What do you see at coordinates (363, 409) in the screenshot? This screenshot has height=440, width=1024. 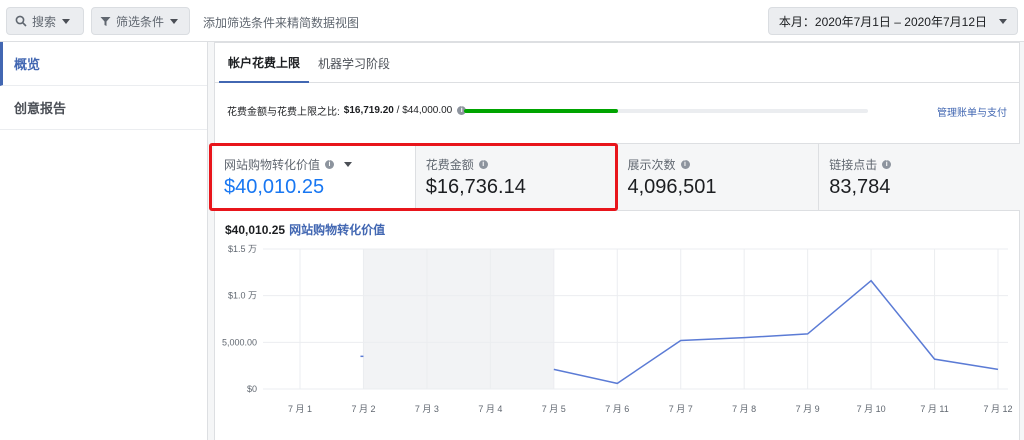 I see `x-tick-label: 7 月 2` at bounding box center [363, 409].